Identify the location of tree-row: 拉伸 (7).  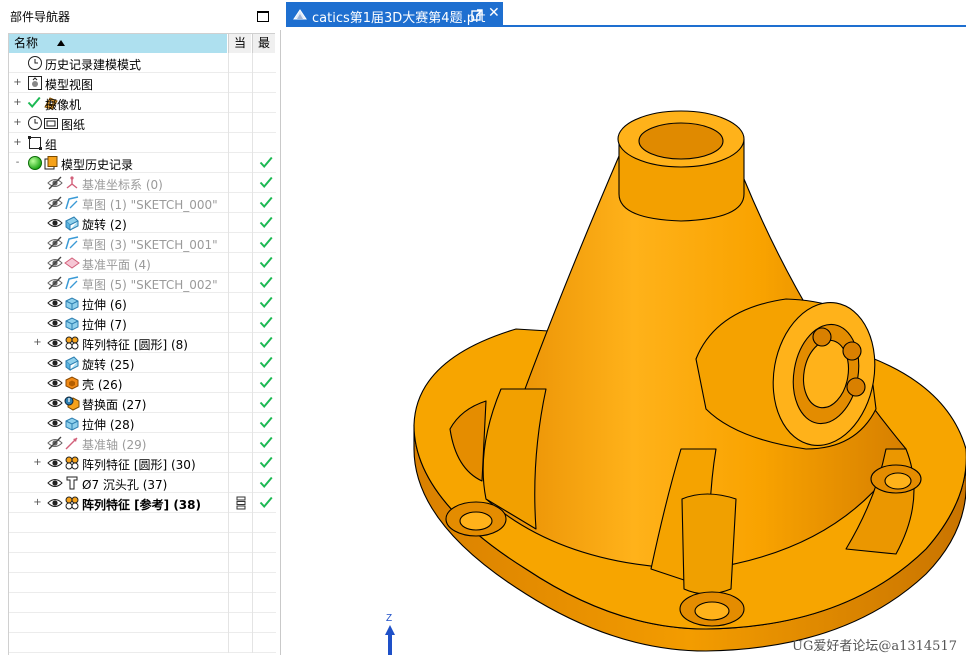
(142, 323).